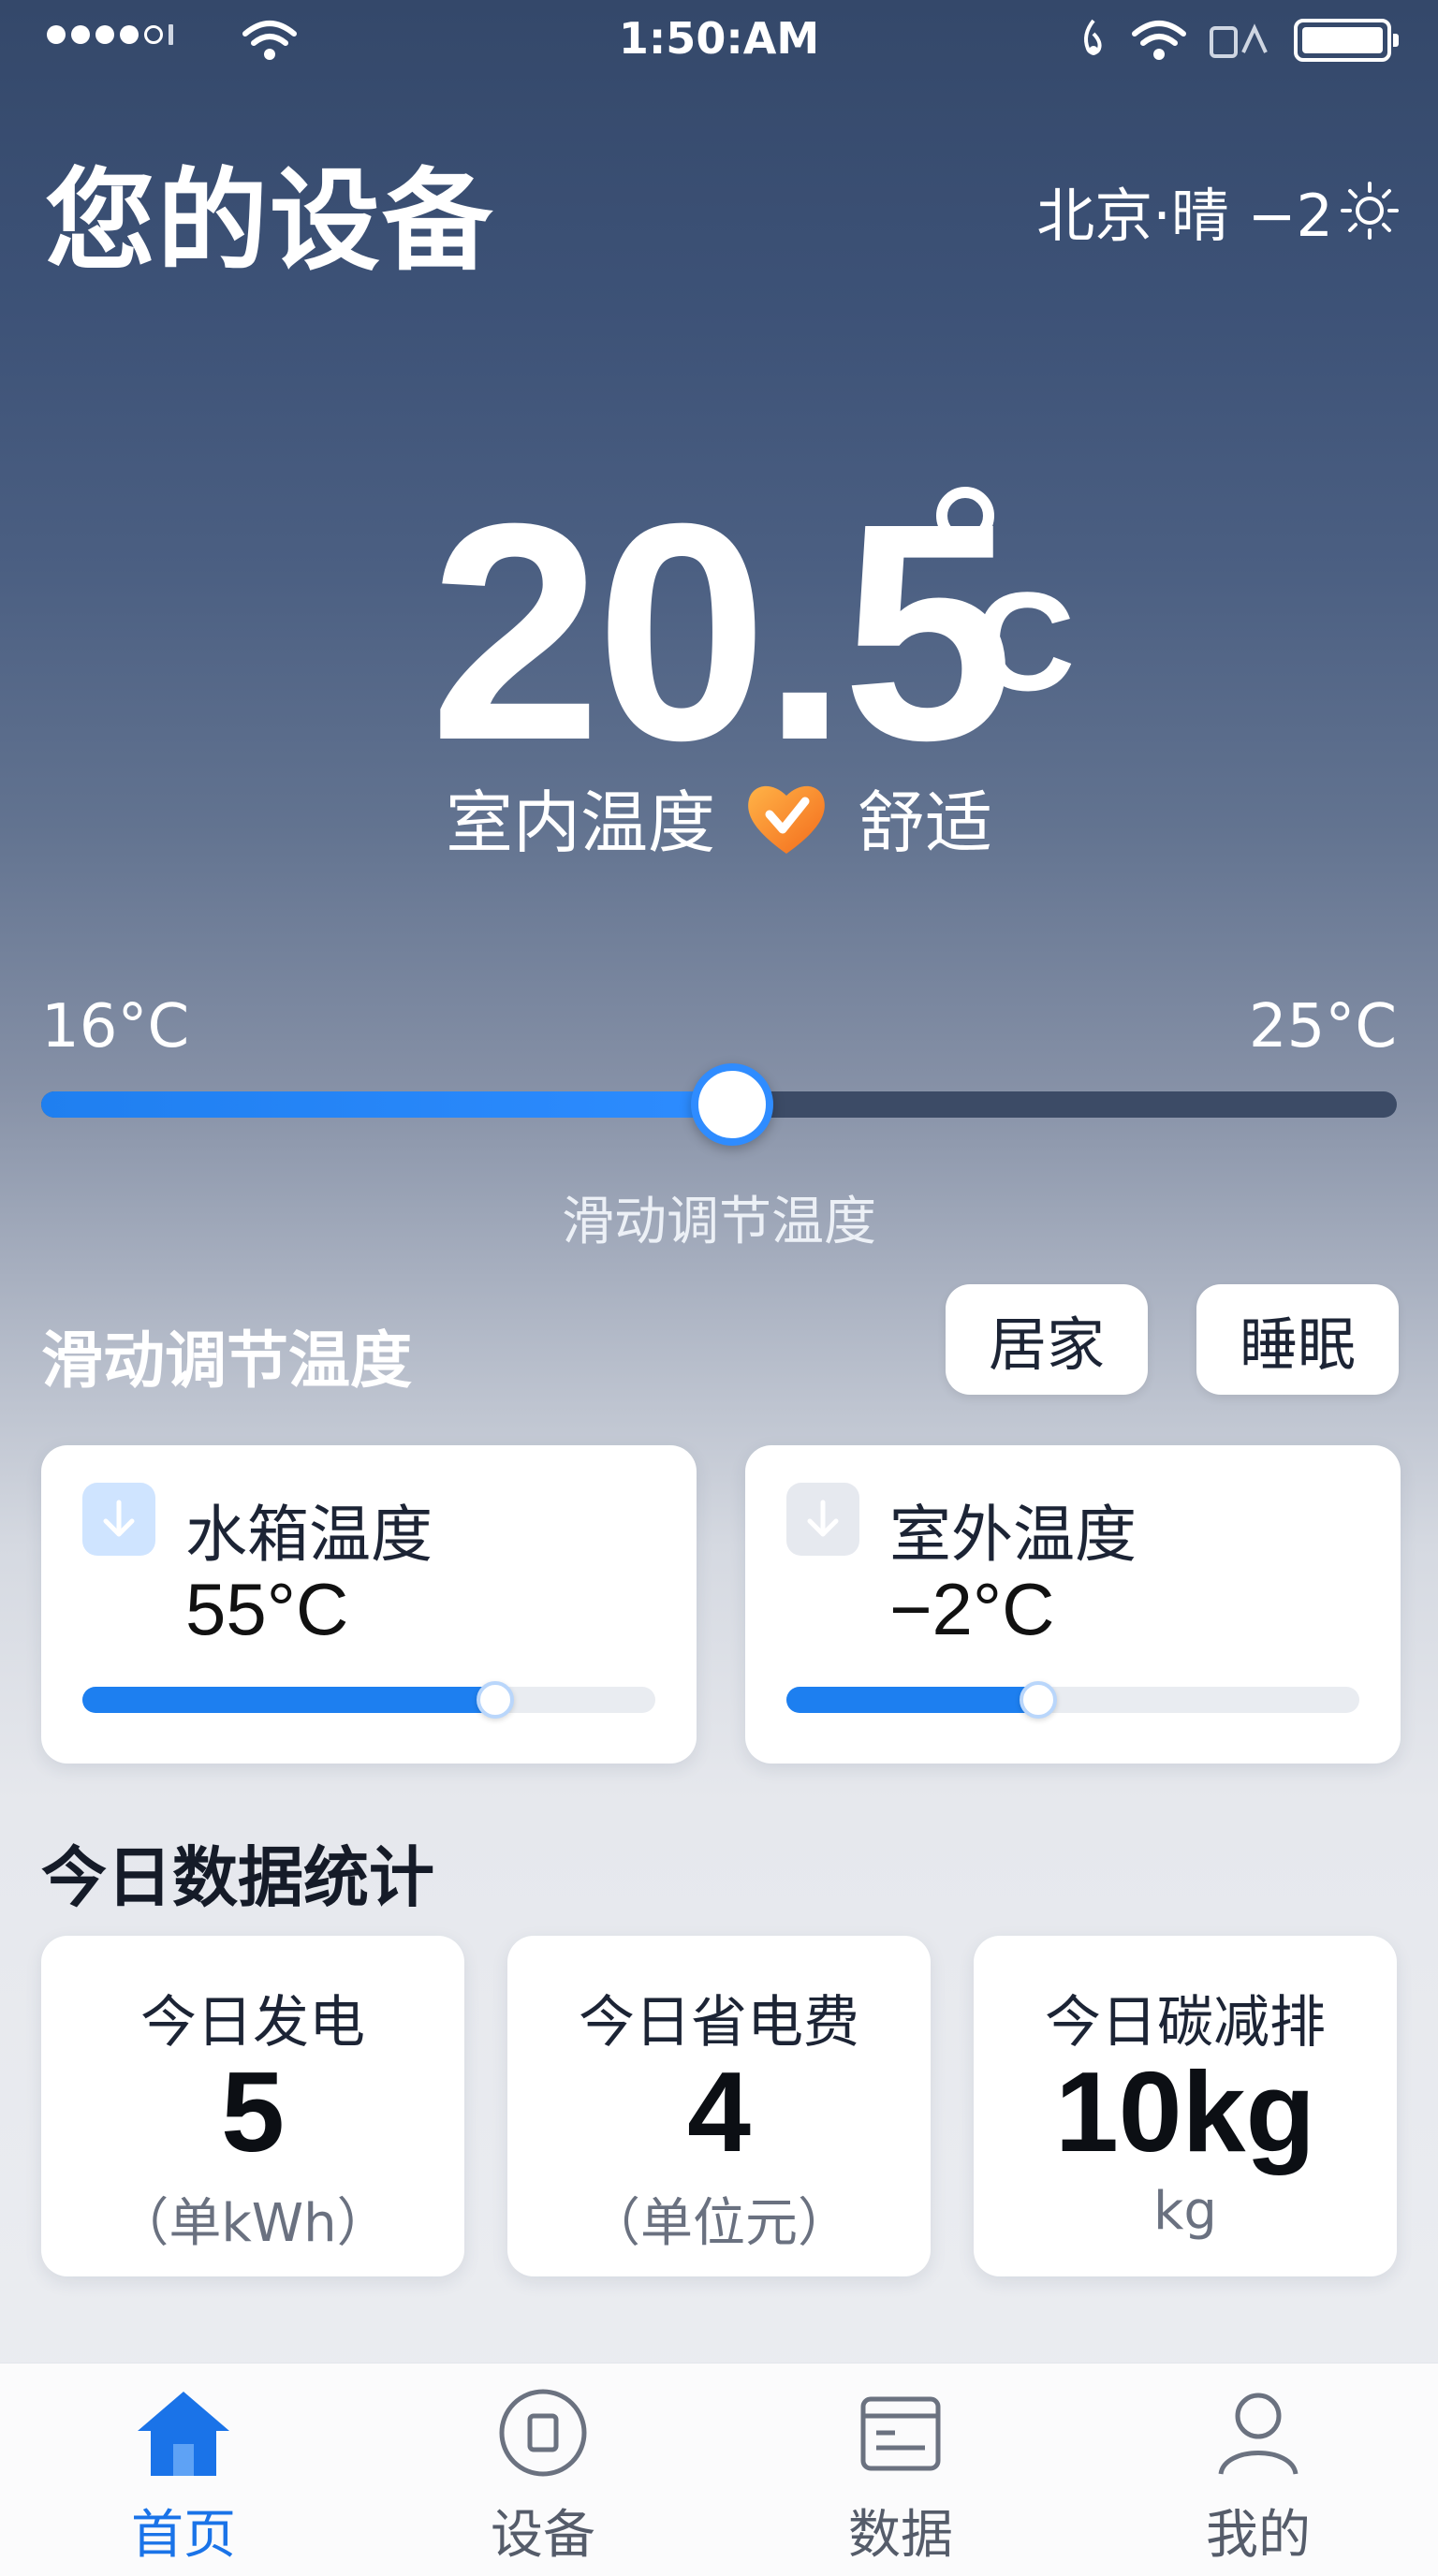 Image resolution: width=1438 pixels, height=2576 pixels. Describe the element at coordinates (237, 1877) in the screenshot. I see `stats-section-title: 今日数据统计` at that location.